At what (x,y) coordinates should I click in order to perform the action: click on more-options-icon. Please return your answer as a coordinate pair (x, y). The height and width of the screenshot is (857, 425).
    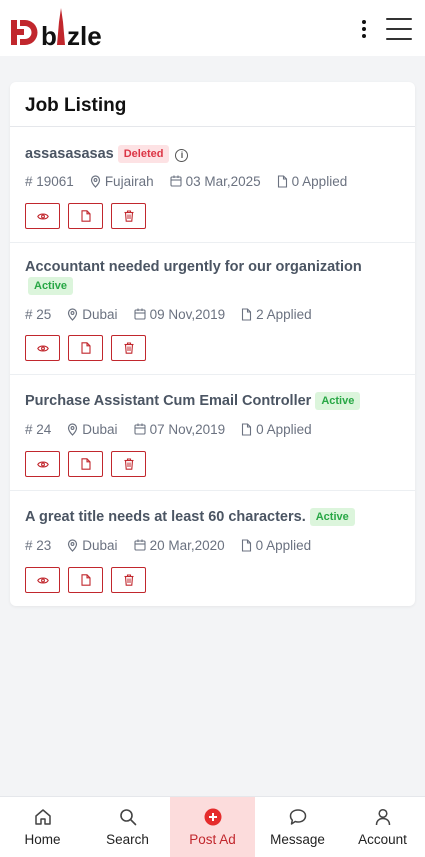
    Looking at the image, I should click on (364, 29).